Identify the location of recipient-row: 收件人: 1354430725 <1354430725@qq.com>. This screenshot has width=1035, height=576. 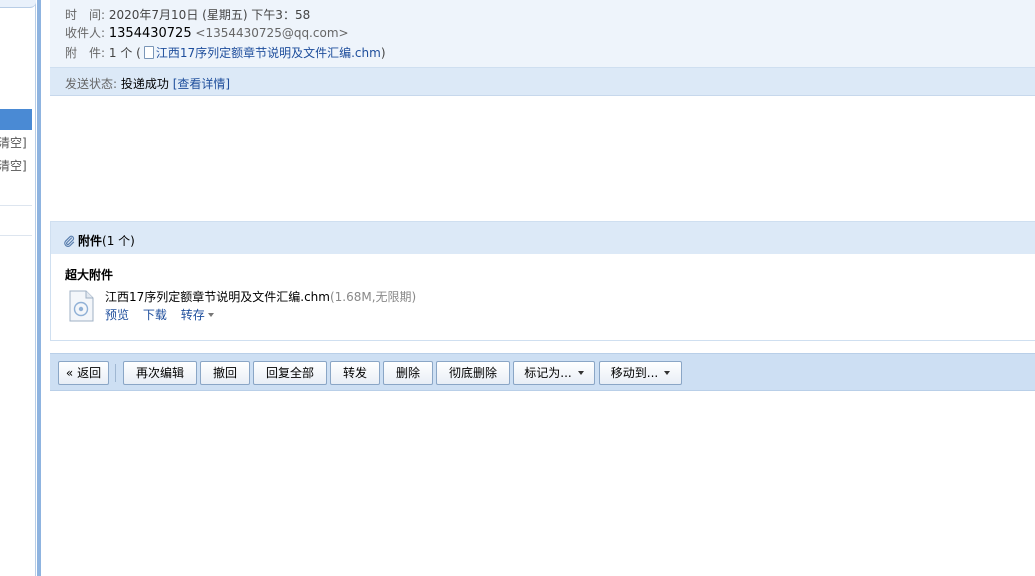
(207, 32).